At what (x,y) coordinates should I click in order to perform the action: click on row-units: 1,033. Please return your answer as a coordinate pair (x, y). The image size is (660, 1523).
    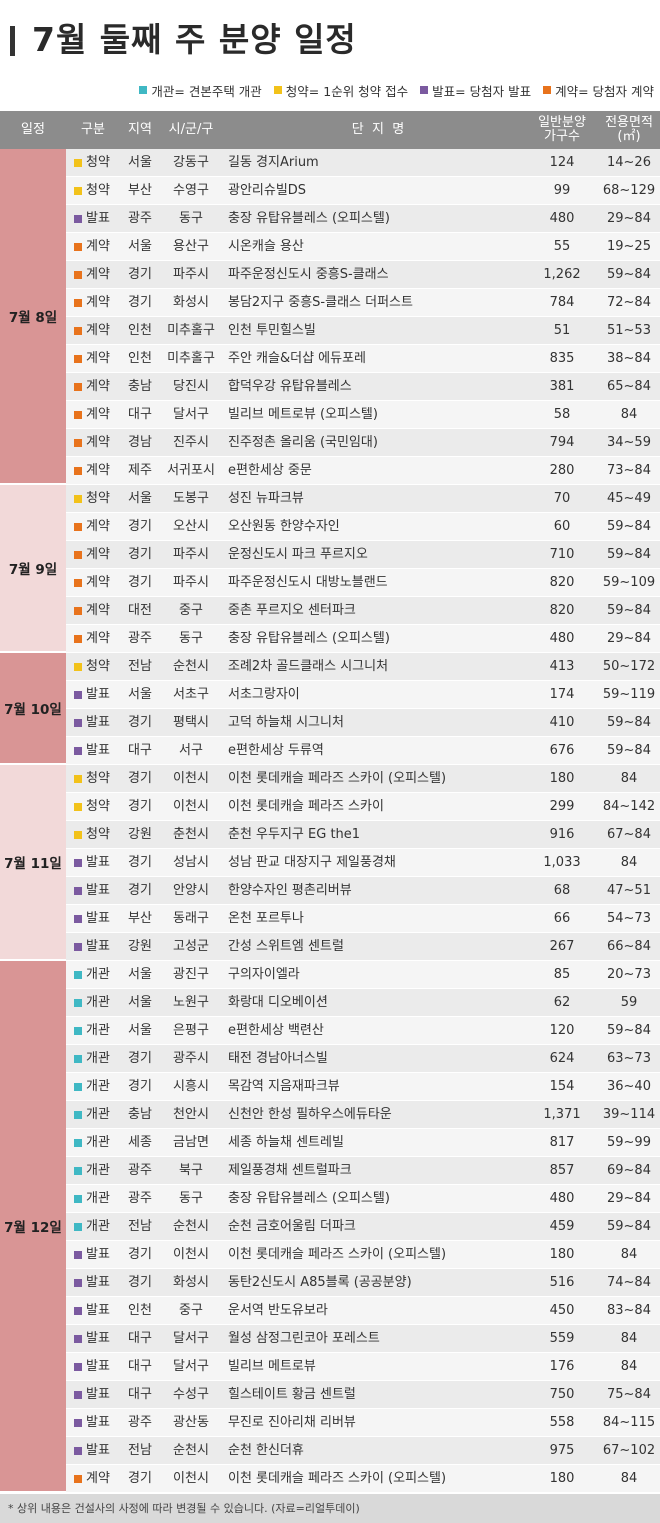
    Looking at the image, I should click on (562, 862).